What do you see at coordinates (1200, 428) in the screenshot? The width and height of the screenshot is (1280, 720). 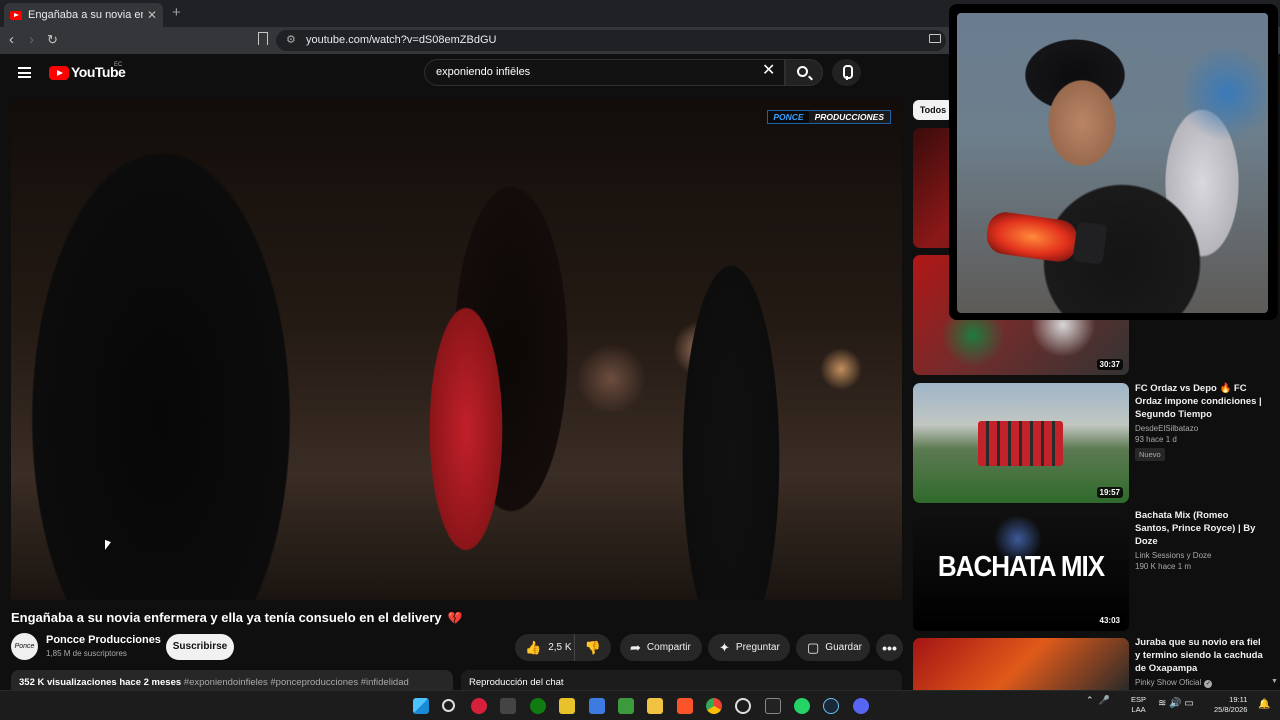 I see `video-channel: DesdeElSilbatazo` at bounding box center [1200, 428].